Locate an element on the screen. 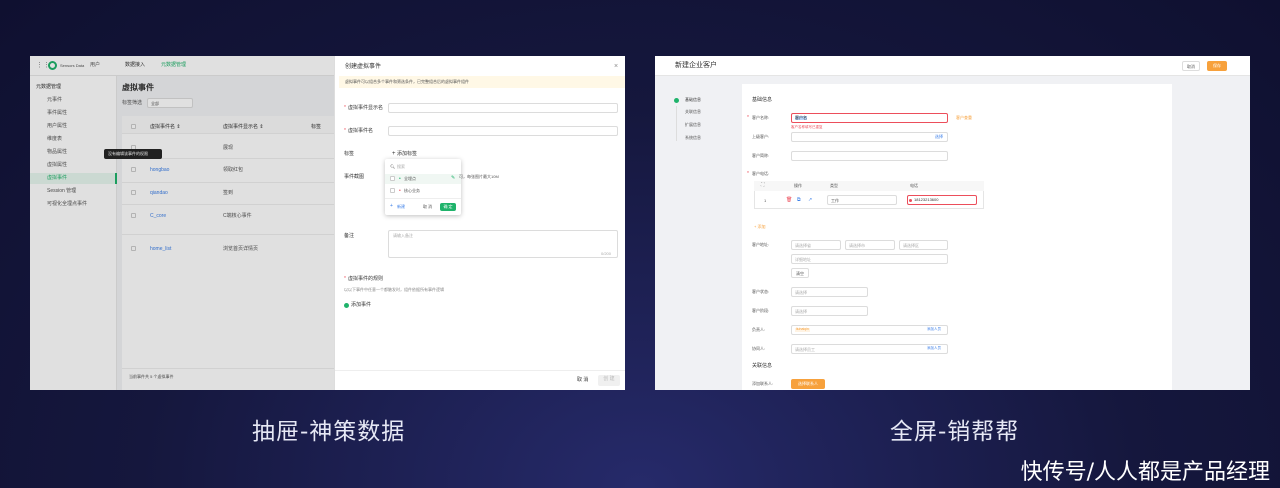 The height and width of the screenshot is (488, 1280). section-related-title: 关联信息 is located at coordinates (762, 366).